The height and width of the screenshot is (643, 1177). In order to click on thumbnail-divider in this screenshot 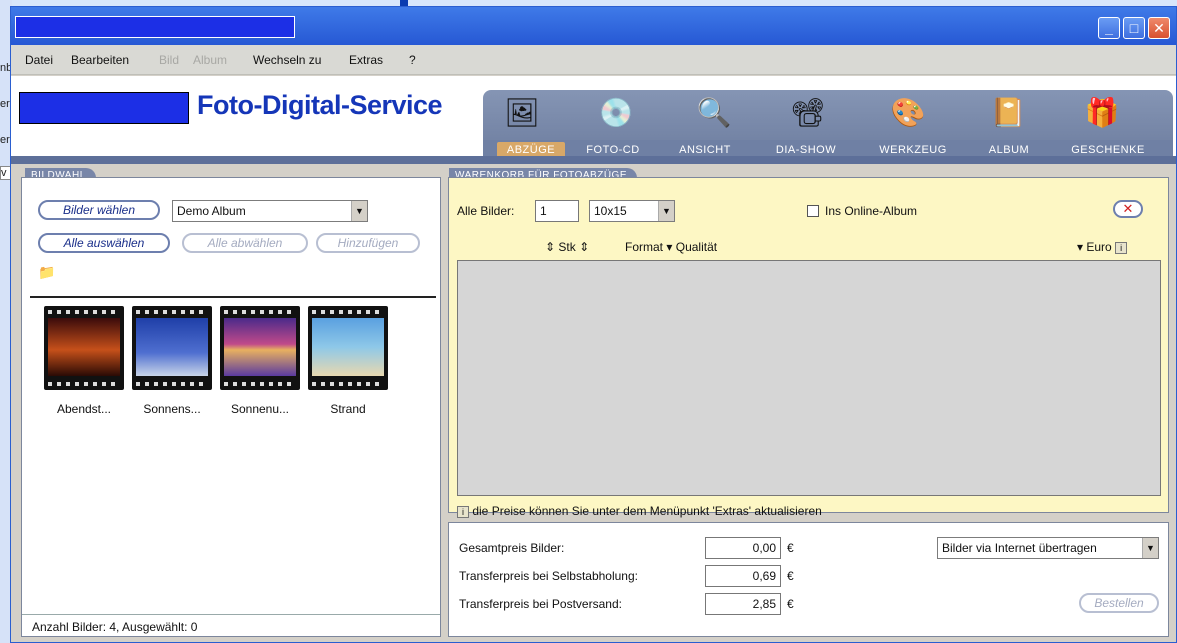, I will do `click(233, 297)`.